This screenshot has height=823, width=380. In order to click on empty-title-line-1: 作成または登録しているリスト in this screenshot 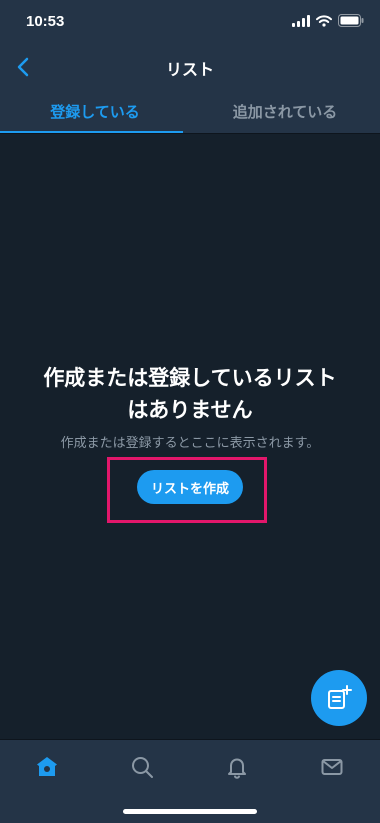, I will do `click(190, 378)`.